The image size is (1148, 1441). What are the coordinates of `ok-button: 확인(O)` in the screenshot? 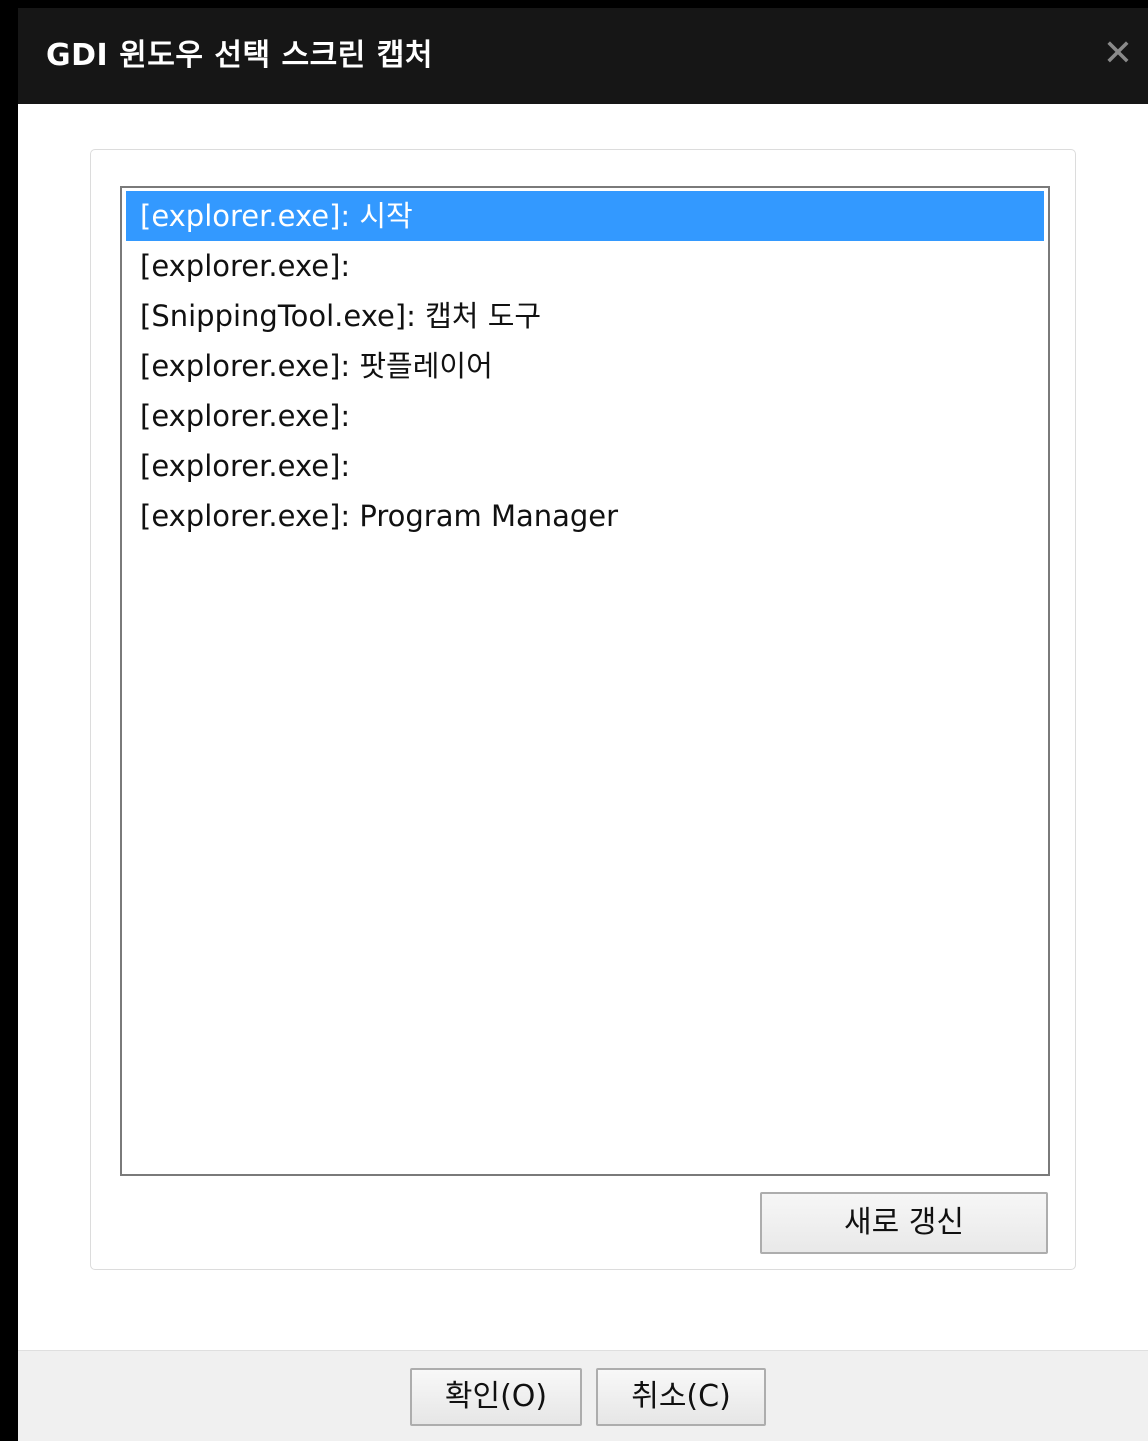 It's located at (496, 1397).